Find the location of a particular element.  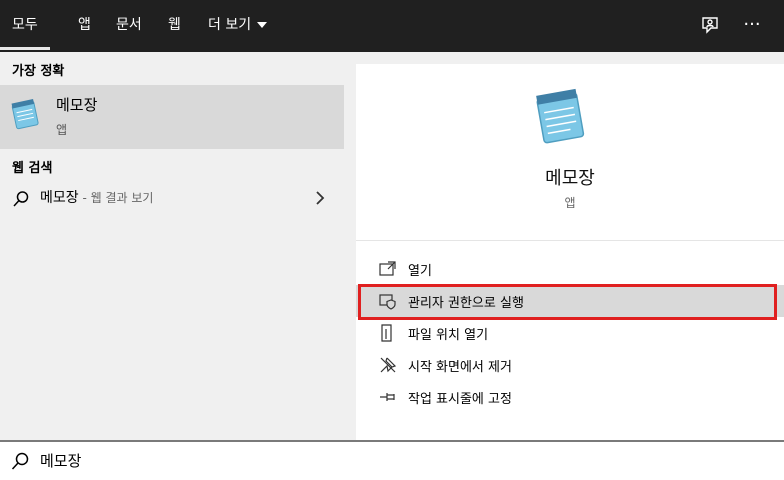

tab-all-label: 모두 is located at coordinates (25, 25).